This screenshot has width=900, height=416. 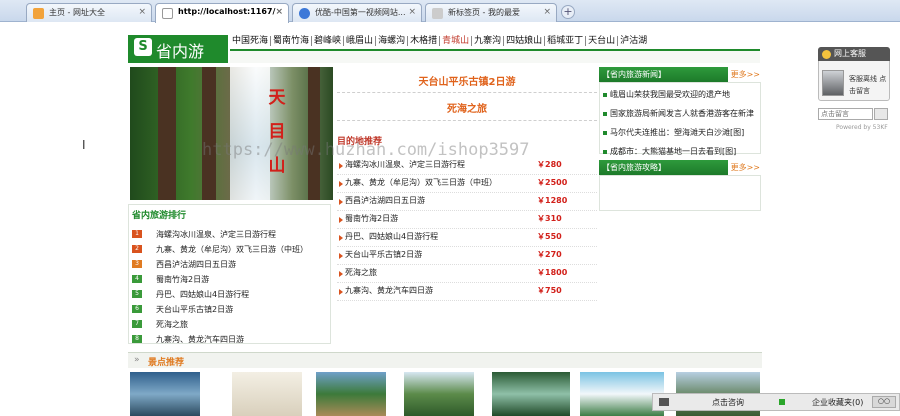 What do you see at coordinates (167, 133) in the screenshot?
I see `tree-trunk` at bounding box center [167, 133].